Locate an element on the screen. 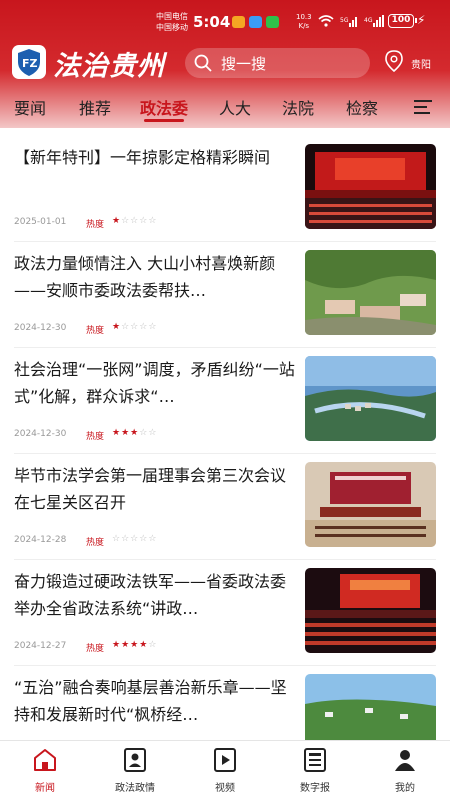 Image resolution: width=450 pixels, height=800 pixels. app-brand-title: 法治贵州 is located at coordinates (109, 66).